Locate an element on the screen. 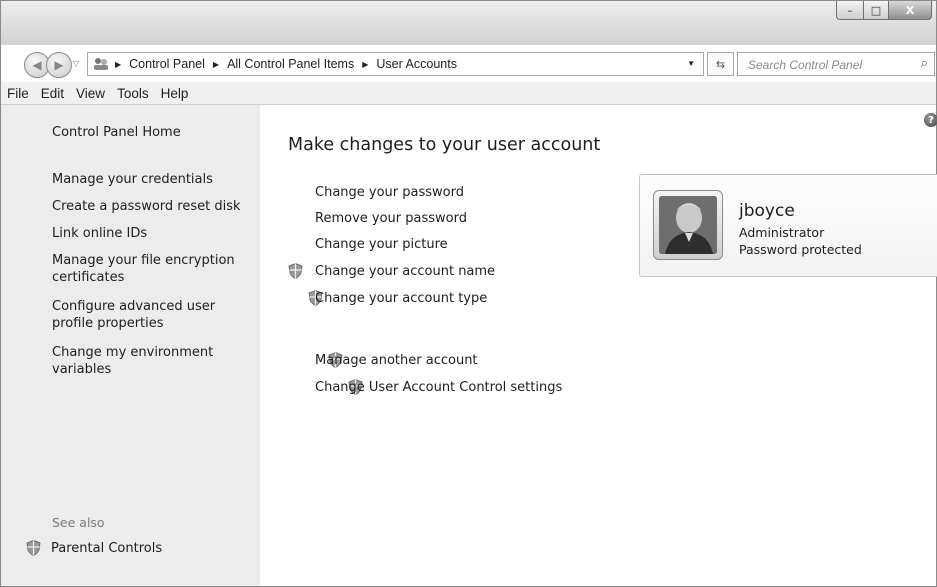  sidebar-parental-controls: Parental Controls is located at coordinates (94, 548).